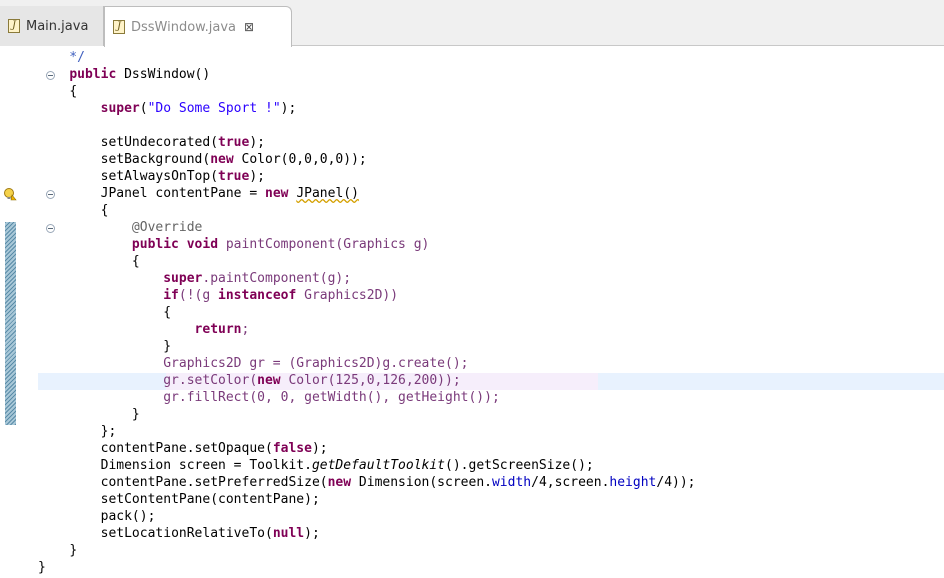 The width and height of the screenshot is (944, 578). I want to click on folding-ruler, so click(37, 312).